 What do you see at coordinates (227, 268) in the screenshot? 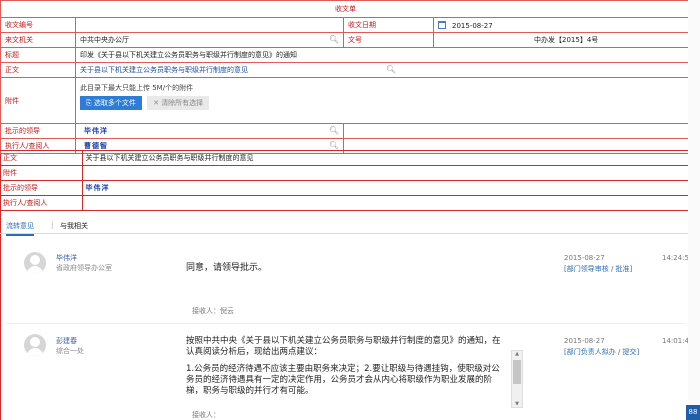
I see `opinion-text: 同意，请领导批示。` at bounding box center [227, 268].